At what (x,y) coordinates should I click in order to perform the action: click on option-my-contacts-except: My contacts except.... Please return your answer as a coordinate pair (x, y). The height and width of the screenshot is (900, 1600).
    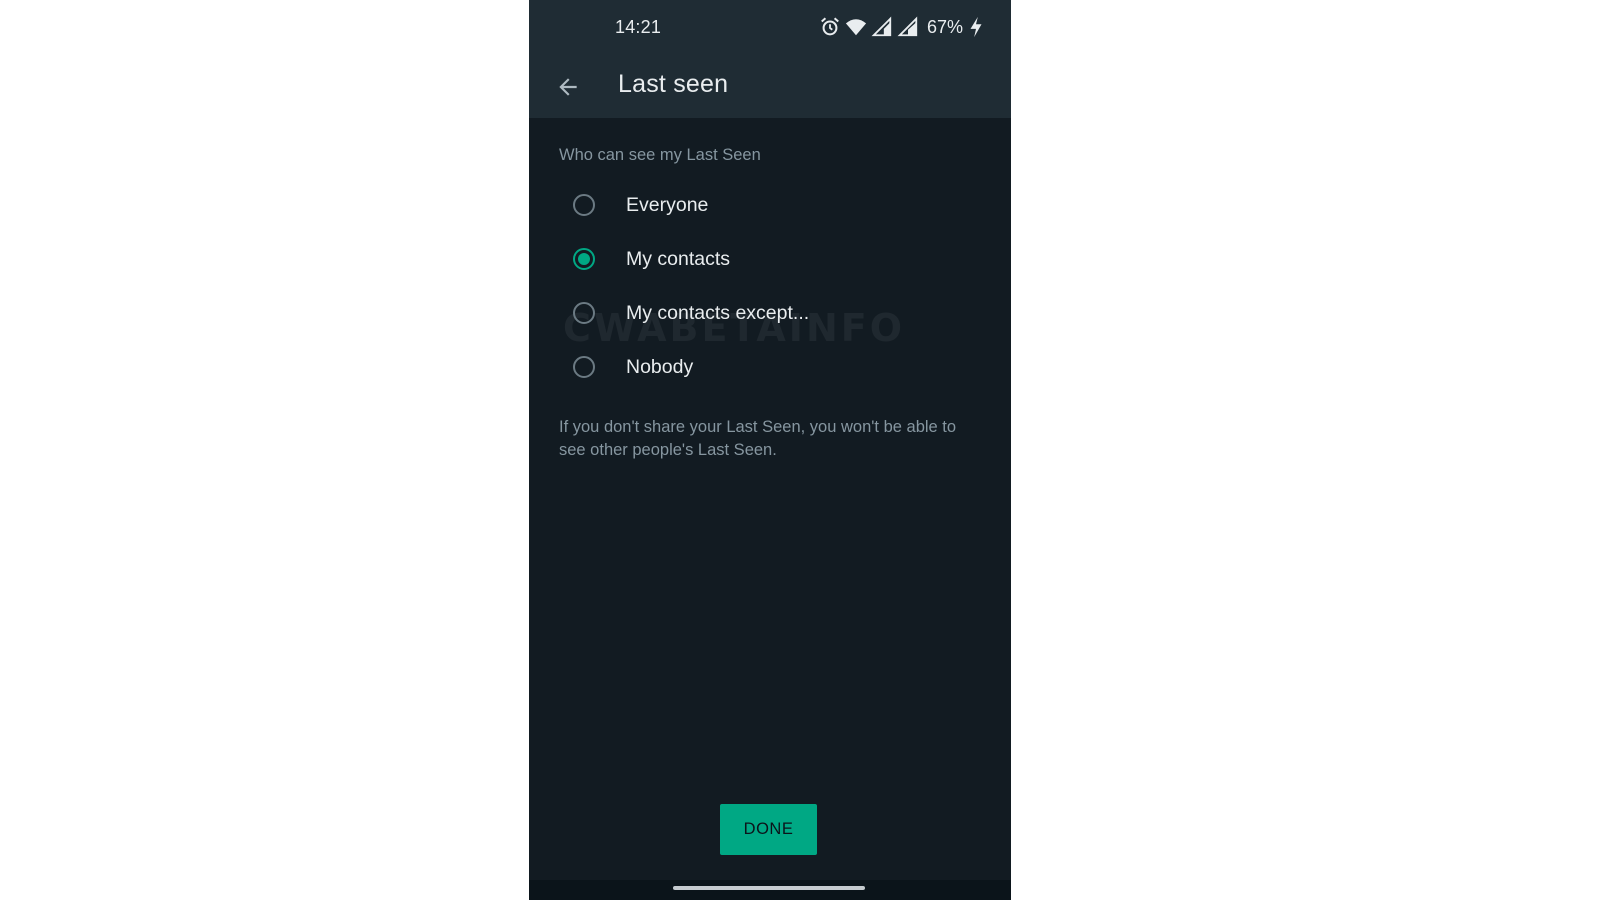
    Looking at the image, I should click on (783, 313).